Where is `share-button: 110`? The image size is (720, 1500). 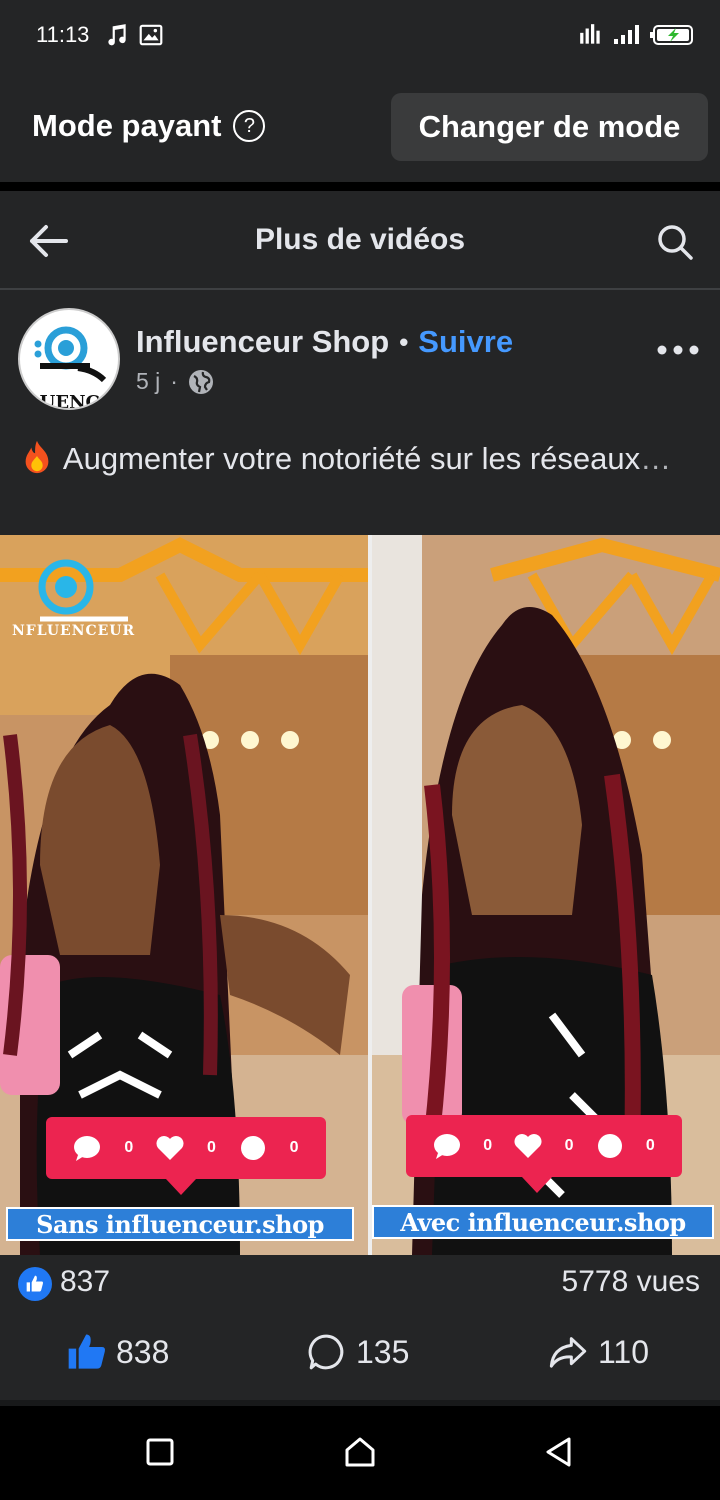 share-button: 110 is located at coordinates (597, 1352).